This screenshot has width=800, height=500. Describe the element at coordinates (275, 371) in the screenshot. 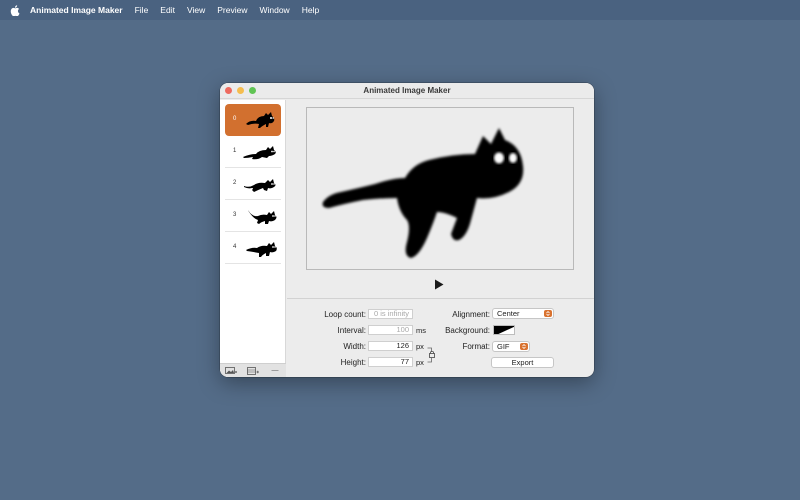

I see `remove-frame-button: —` at that location.